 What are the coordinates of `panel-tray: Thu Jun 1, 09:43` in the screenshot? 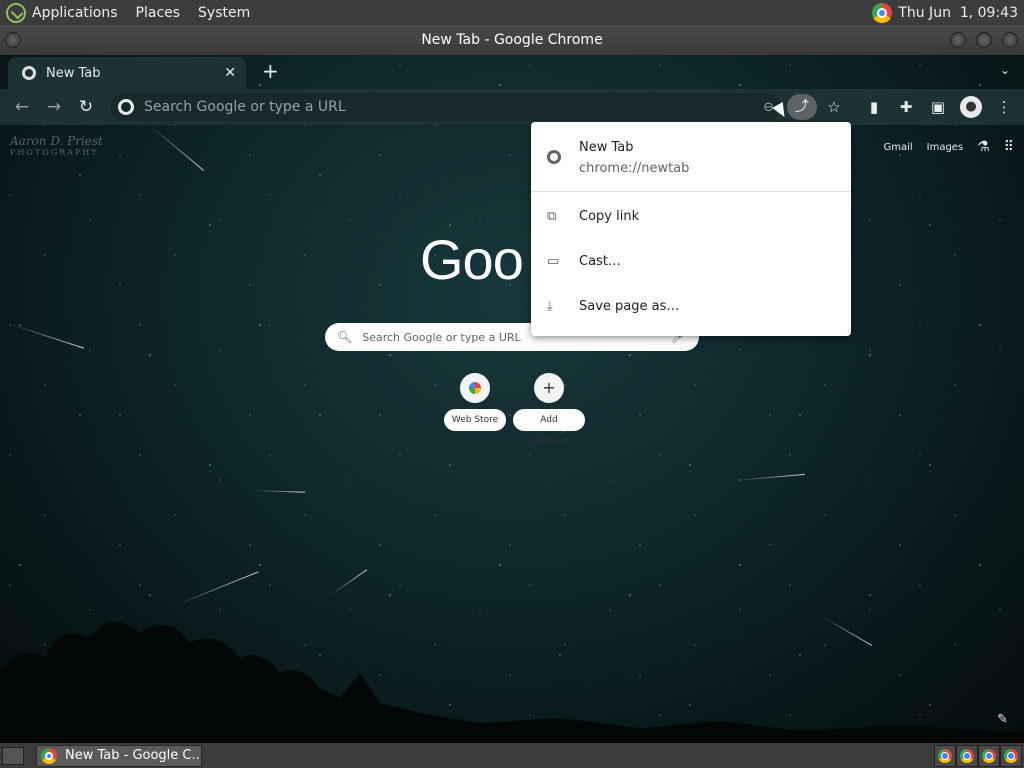 It's located at (945, 12).